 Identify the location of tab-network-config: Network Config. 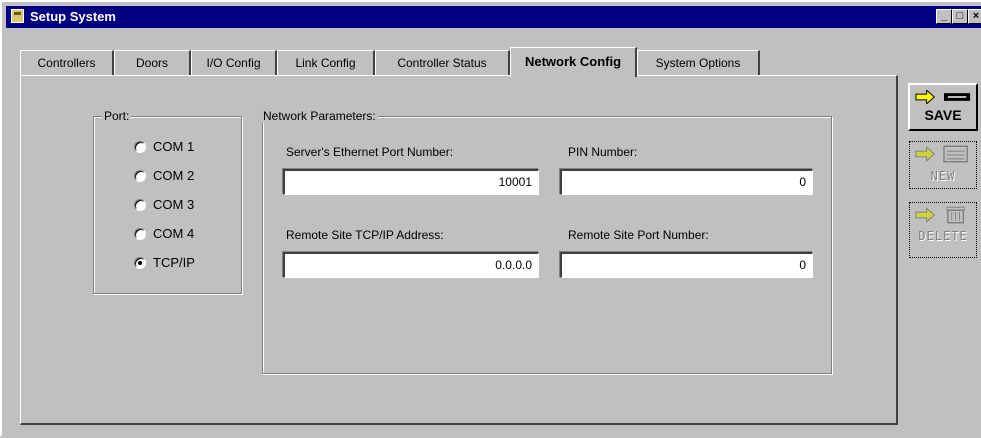
(573, 62).